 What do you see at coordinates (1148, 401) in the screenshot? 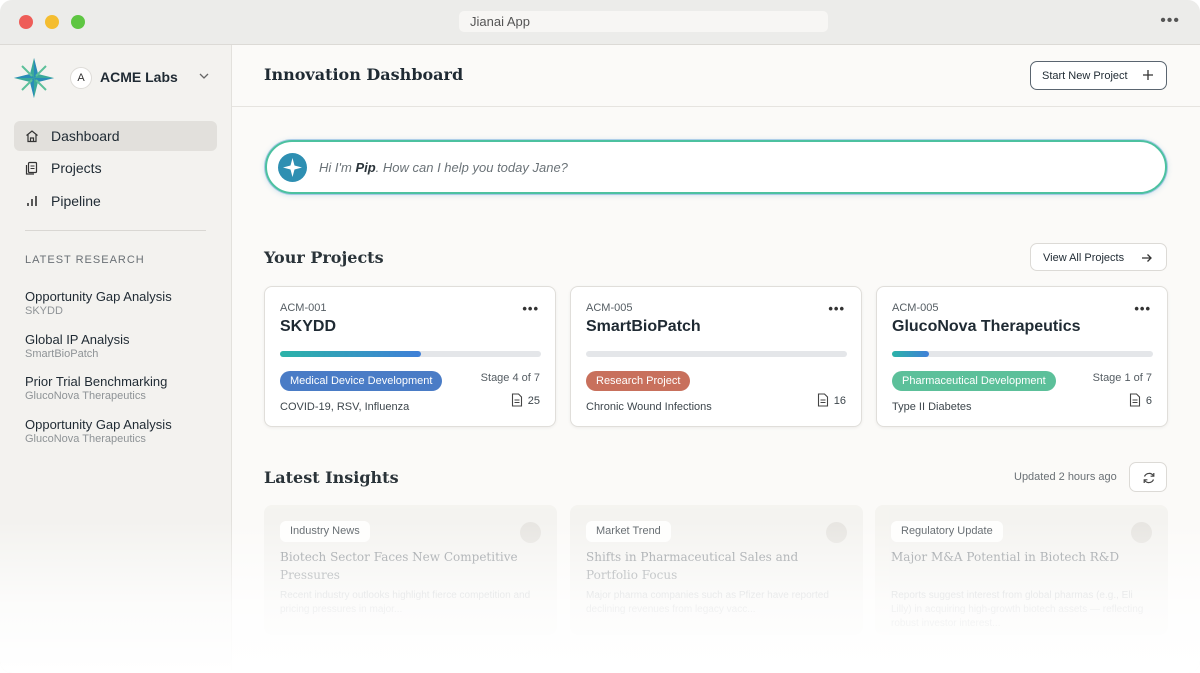
I see `document-count: 6` at bounding box center [1148, 401].